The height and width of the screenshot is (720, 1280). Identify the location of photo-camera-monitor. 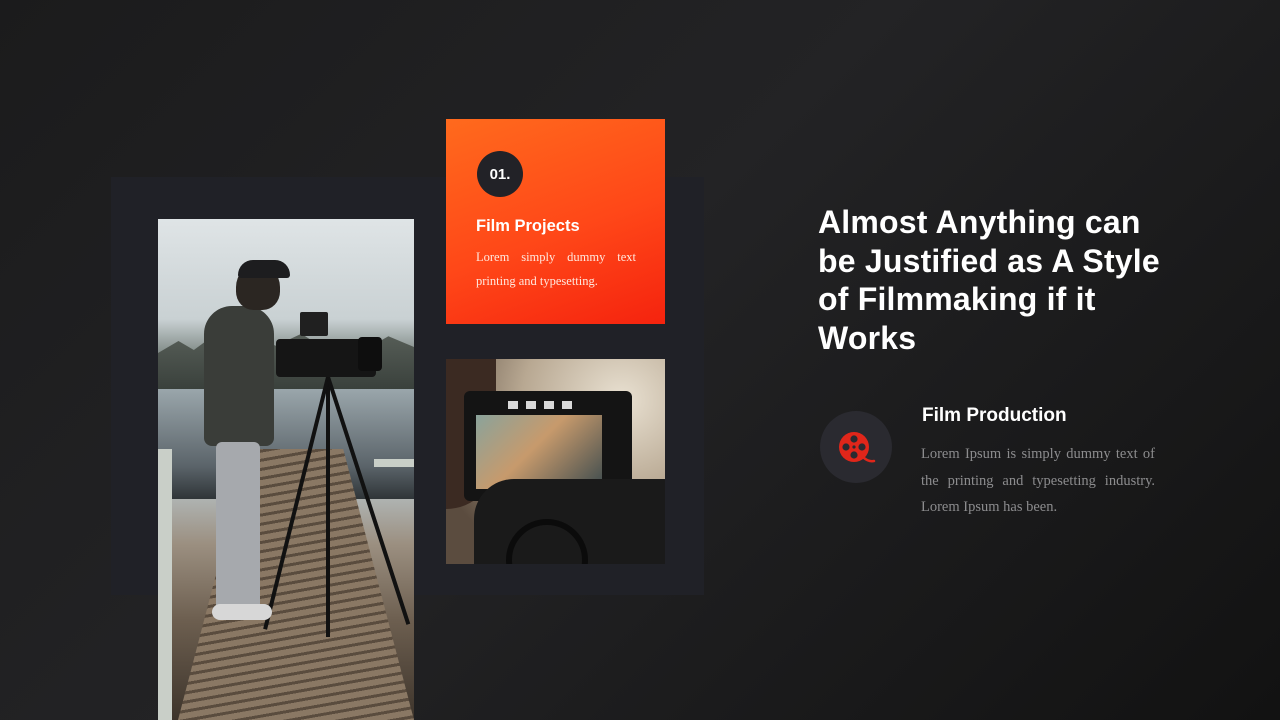
(314, 324).